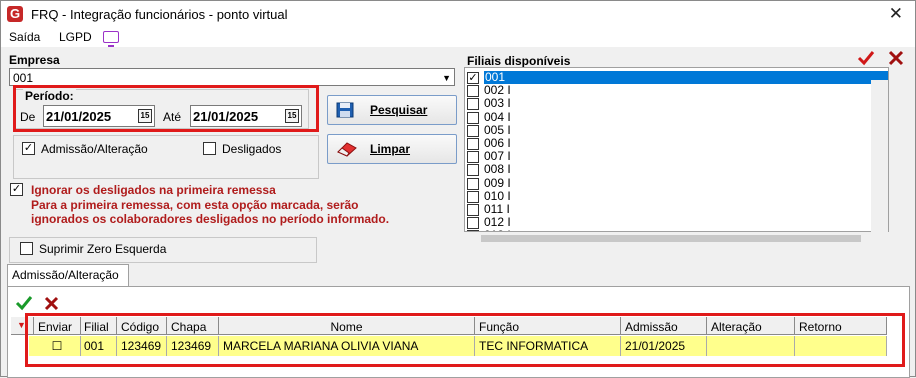 This screenshot has width=916, height=378. I want to click on empresa-label: Empresa, so click(34, 60).